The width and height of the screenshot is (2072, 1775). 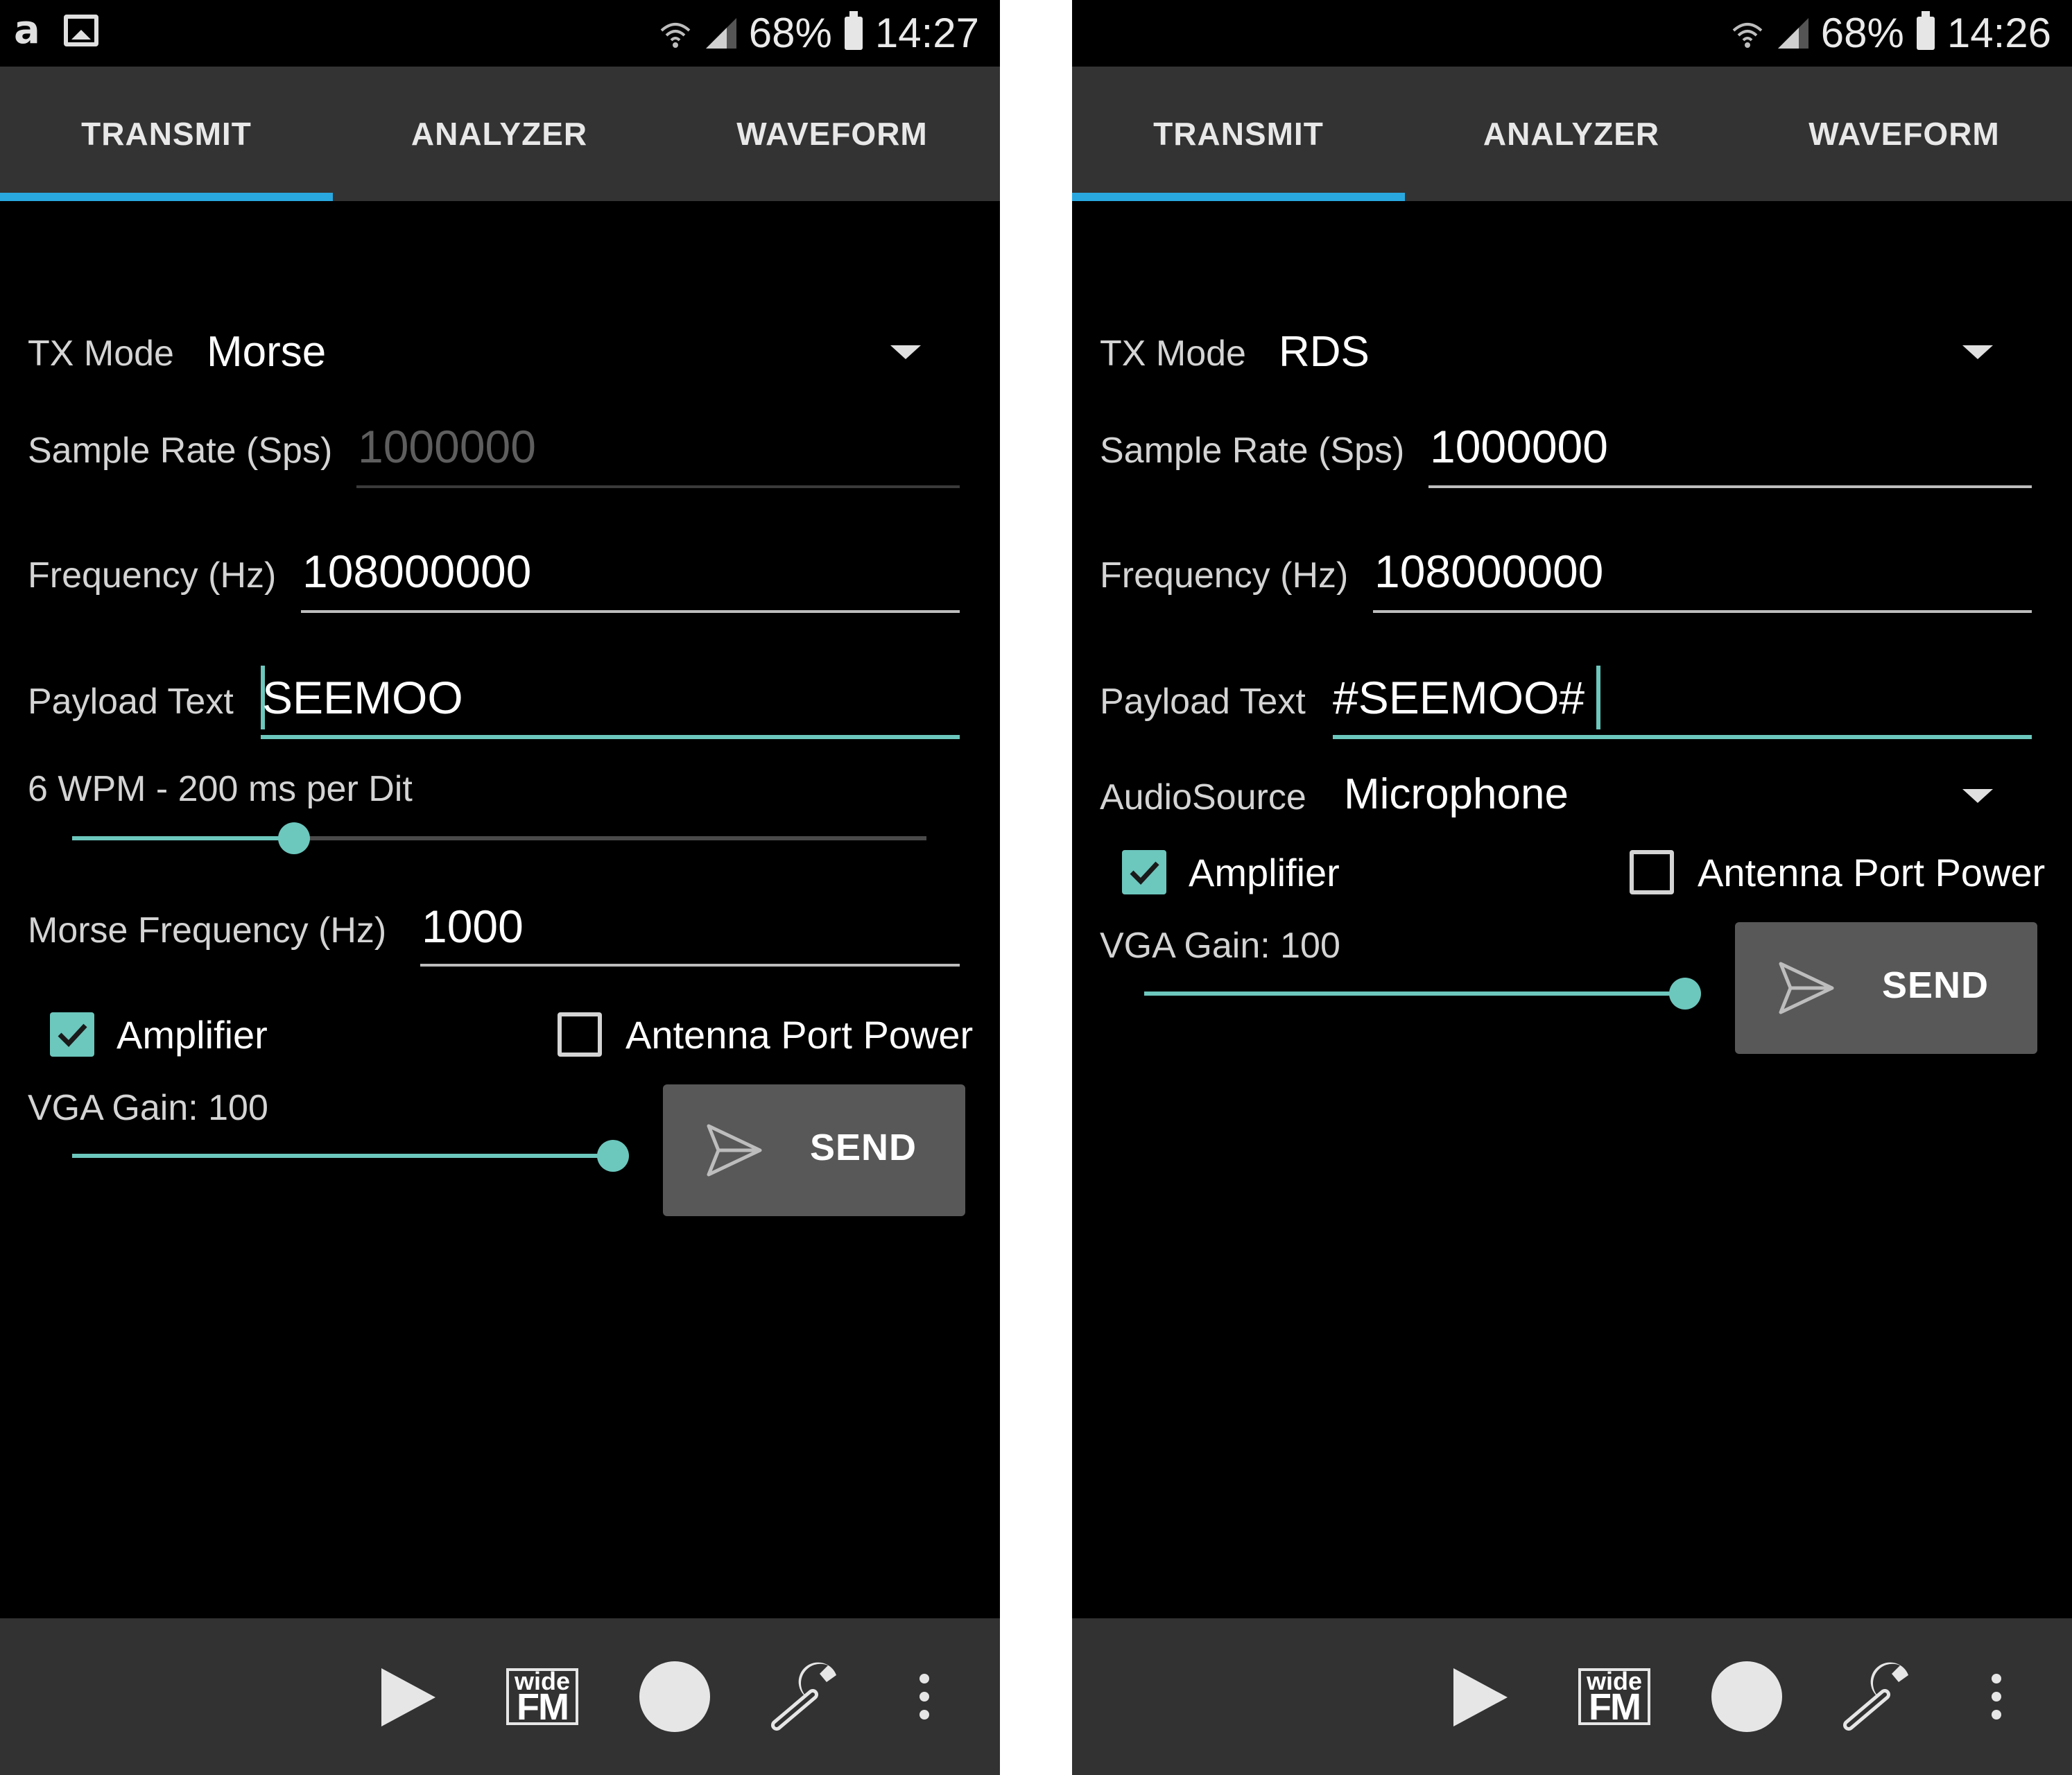 What do you see at coordinates (926, 33) in the screenshot?
I see `clock: 14:27` at bounding box center [926, 33].